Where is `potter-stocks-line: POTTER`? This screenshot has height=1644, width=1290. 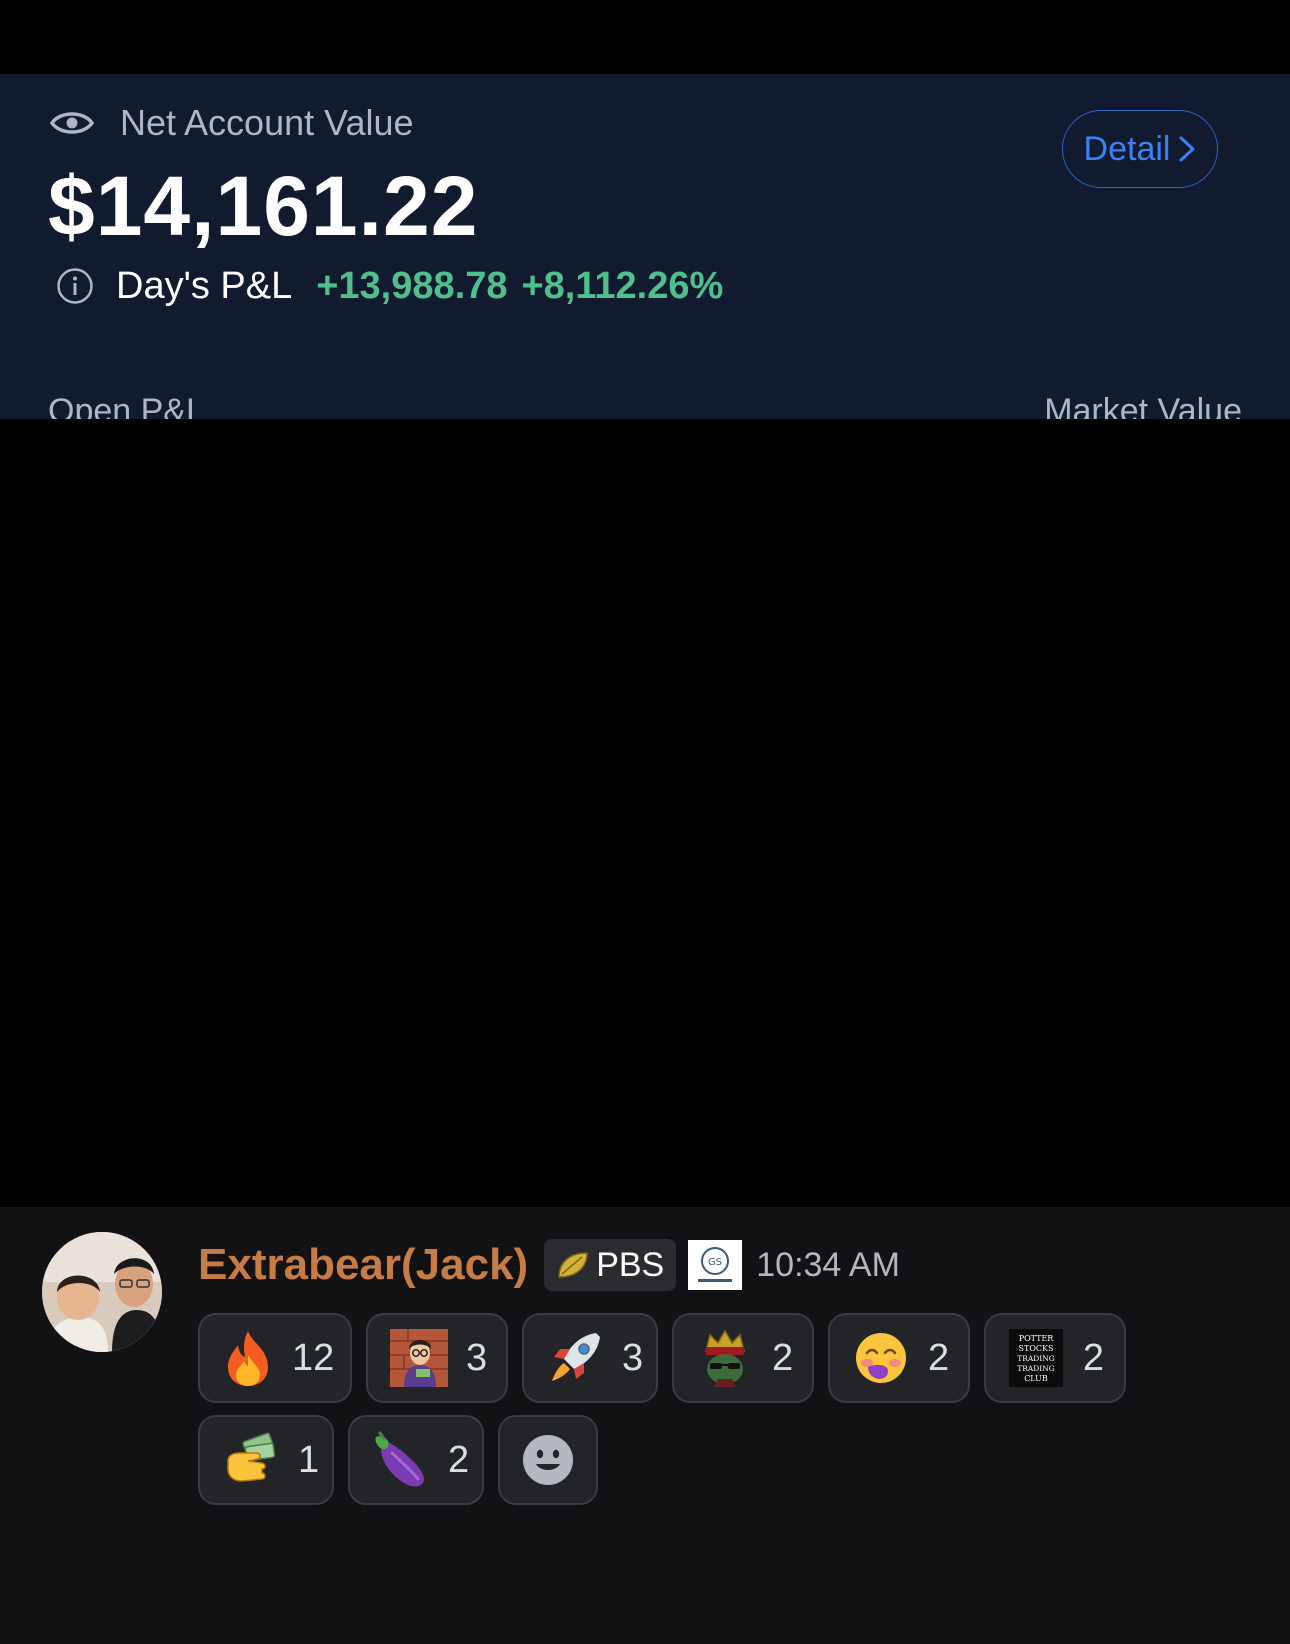 potter-stocks-line: POTTER is located at coordinates (1037, 1338).